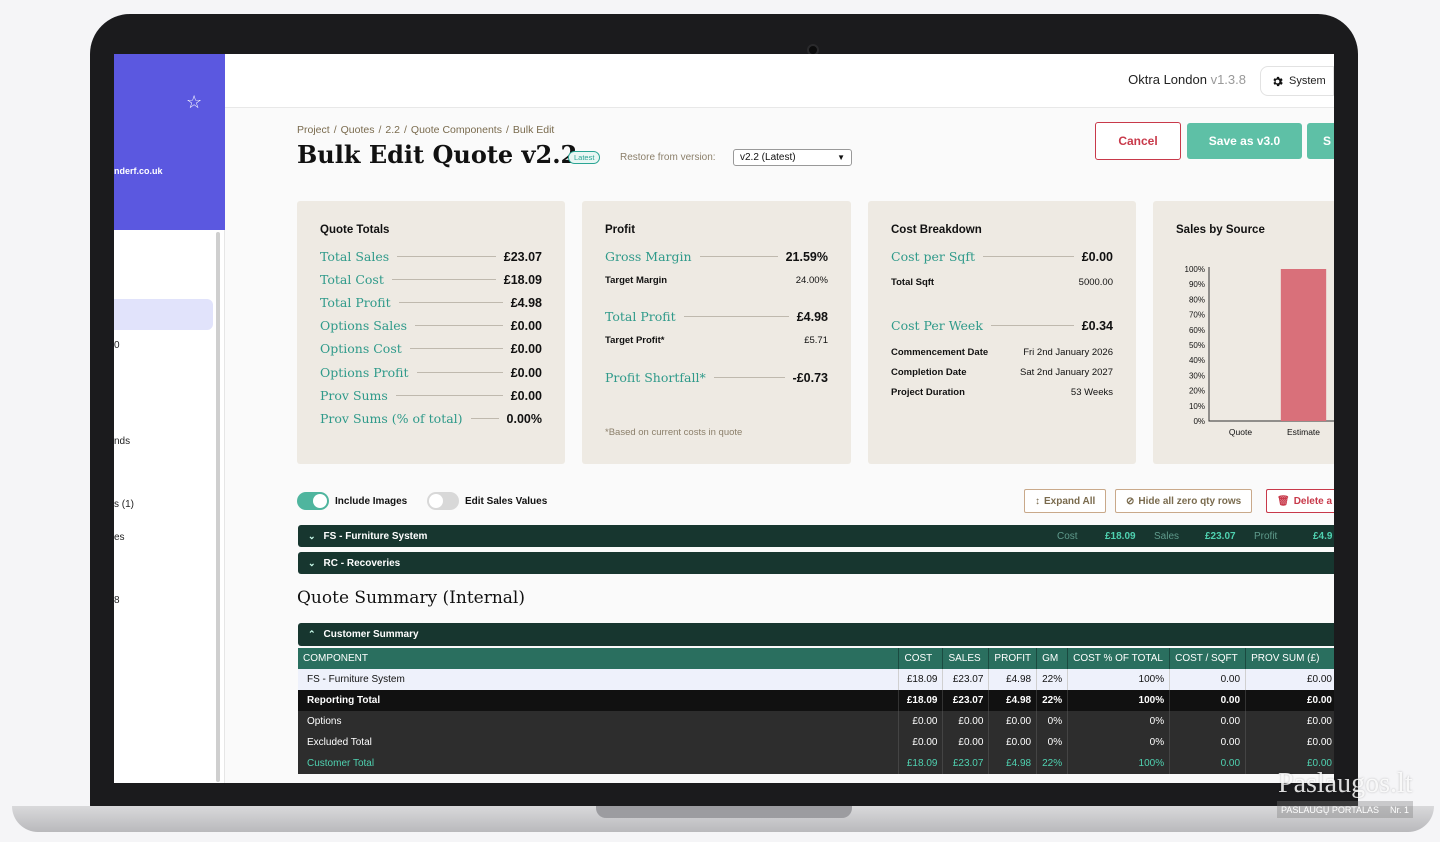  I want to click on sidebar-item: 8, so click(117, 600).